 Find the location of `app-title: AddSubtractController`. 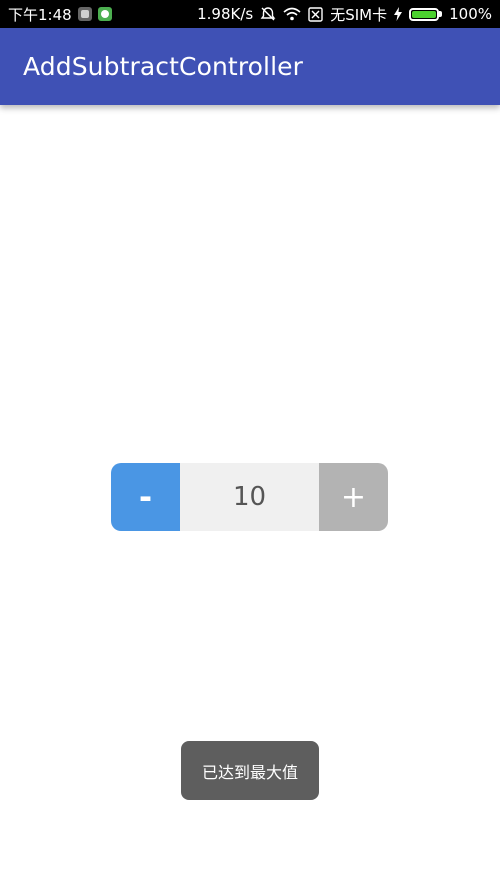

app-title: AddSubtractController is located at coordinates (163, 66).